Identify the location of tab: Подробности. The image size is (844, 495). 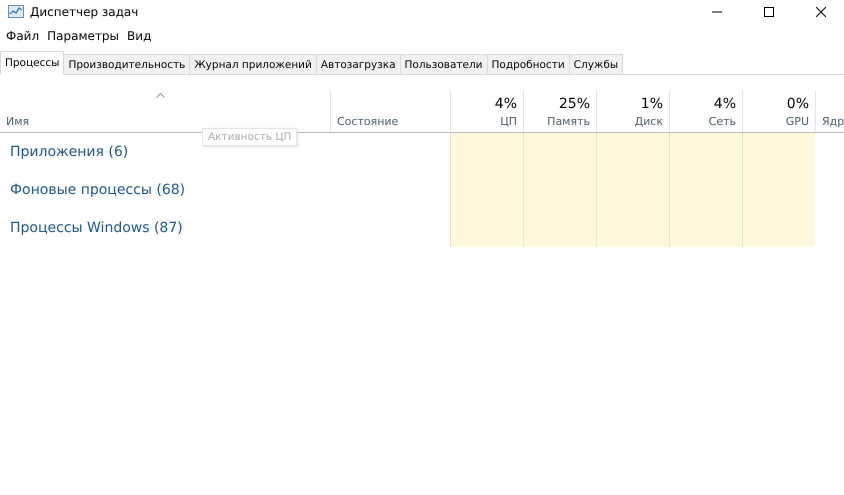
(528, 64).